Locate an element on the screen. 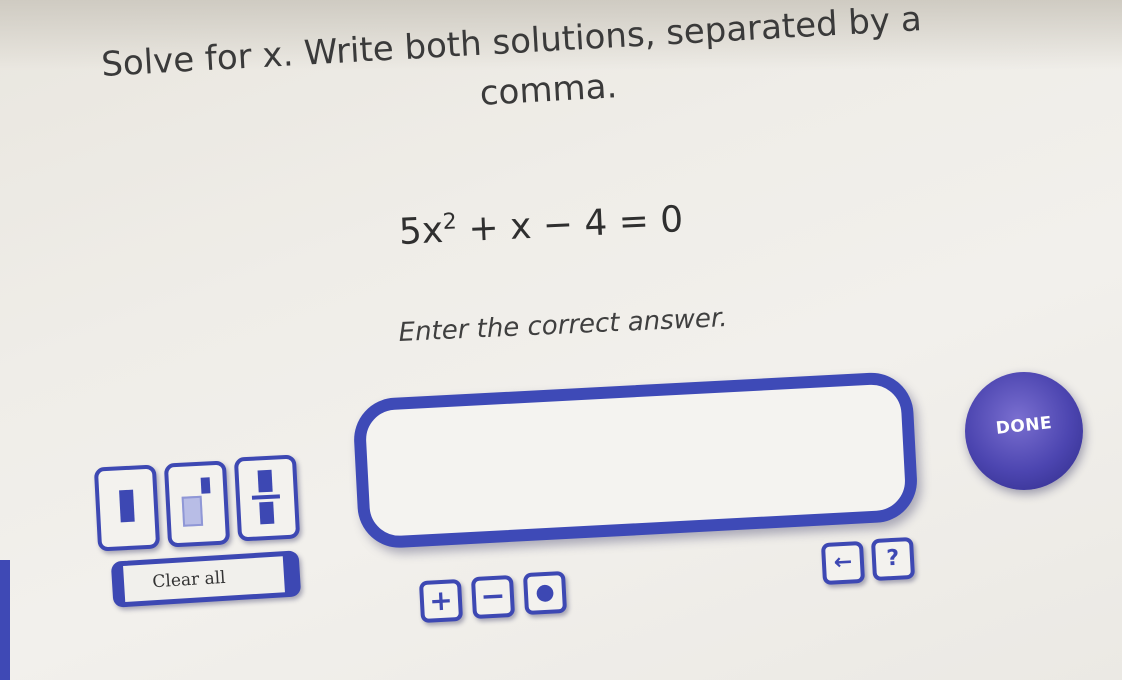  clear-all-label: Clear all is located at coordinates (189, 580).